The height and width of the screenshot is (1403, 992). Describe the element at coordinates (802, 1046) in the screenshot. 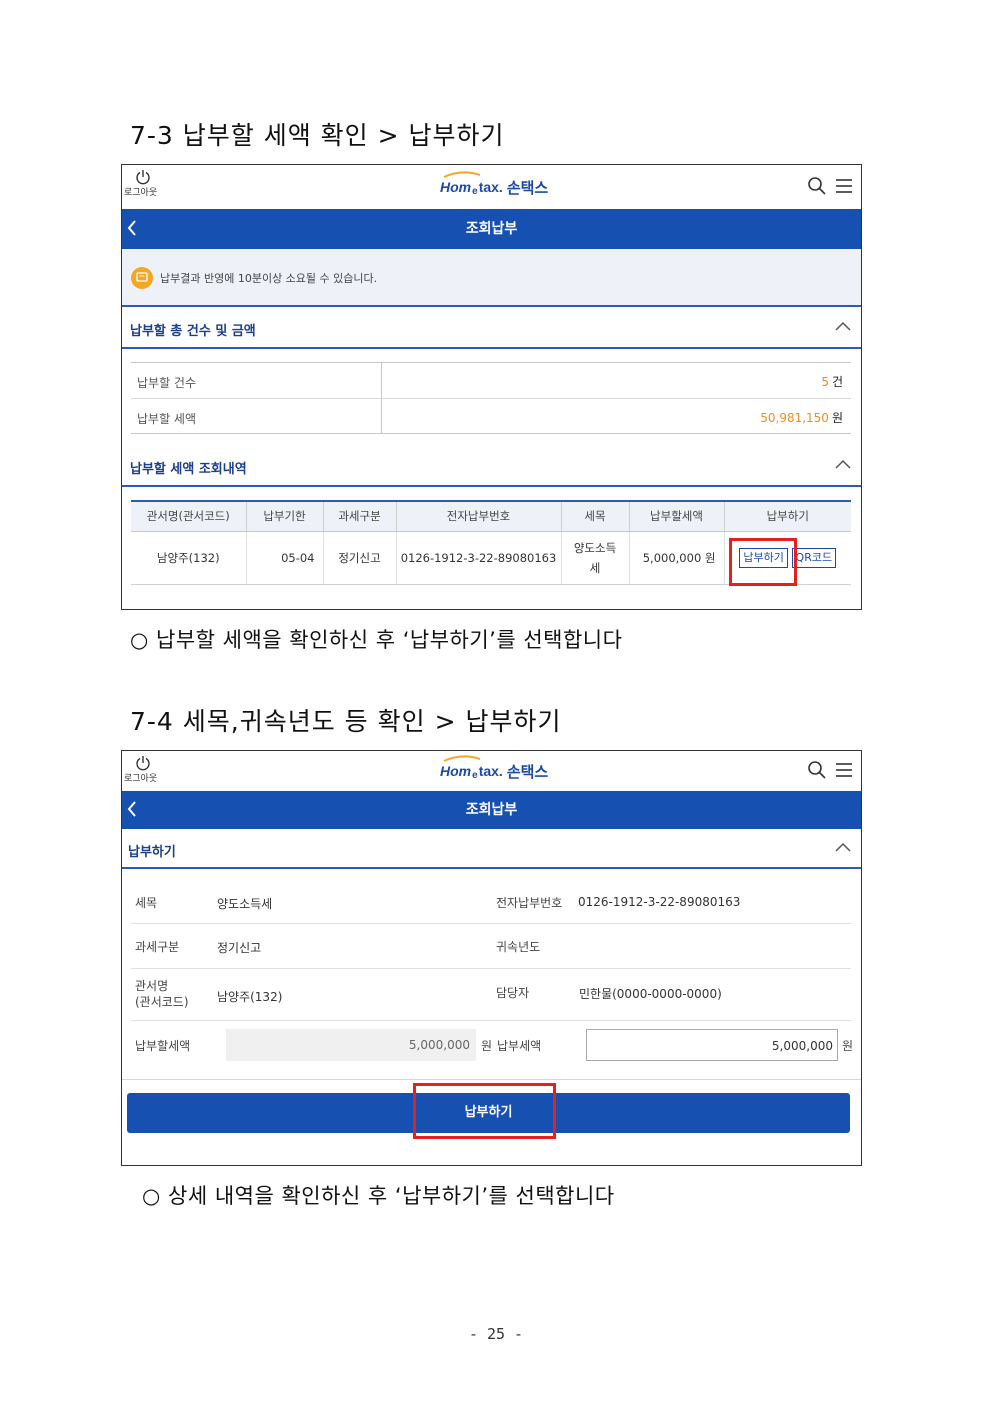

I see `pay-amount-value: 5,000,000` at that location.